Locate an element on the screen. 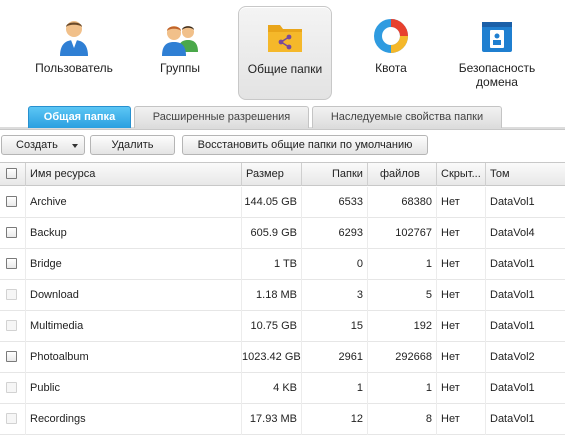  column-header-name: Имя ресурса is located at coordinates (134, 174).